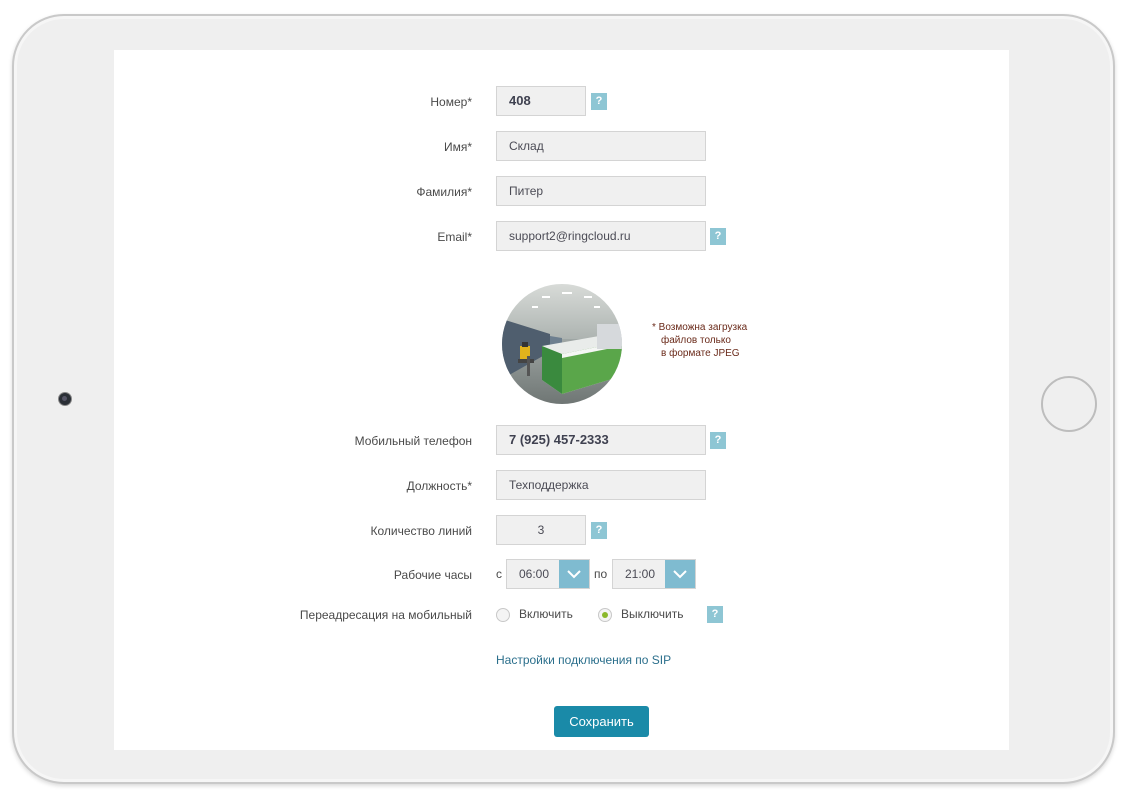  What do you see at coordinates (541, 101) in the screenshot?
I see `number-field: 408` at bounding box center [541, 101].